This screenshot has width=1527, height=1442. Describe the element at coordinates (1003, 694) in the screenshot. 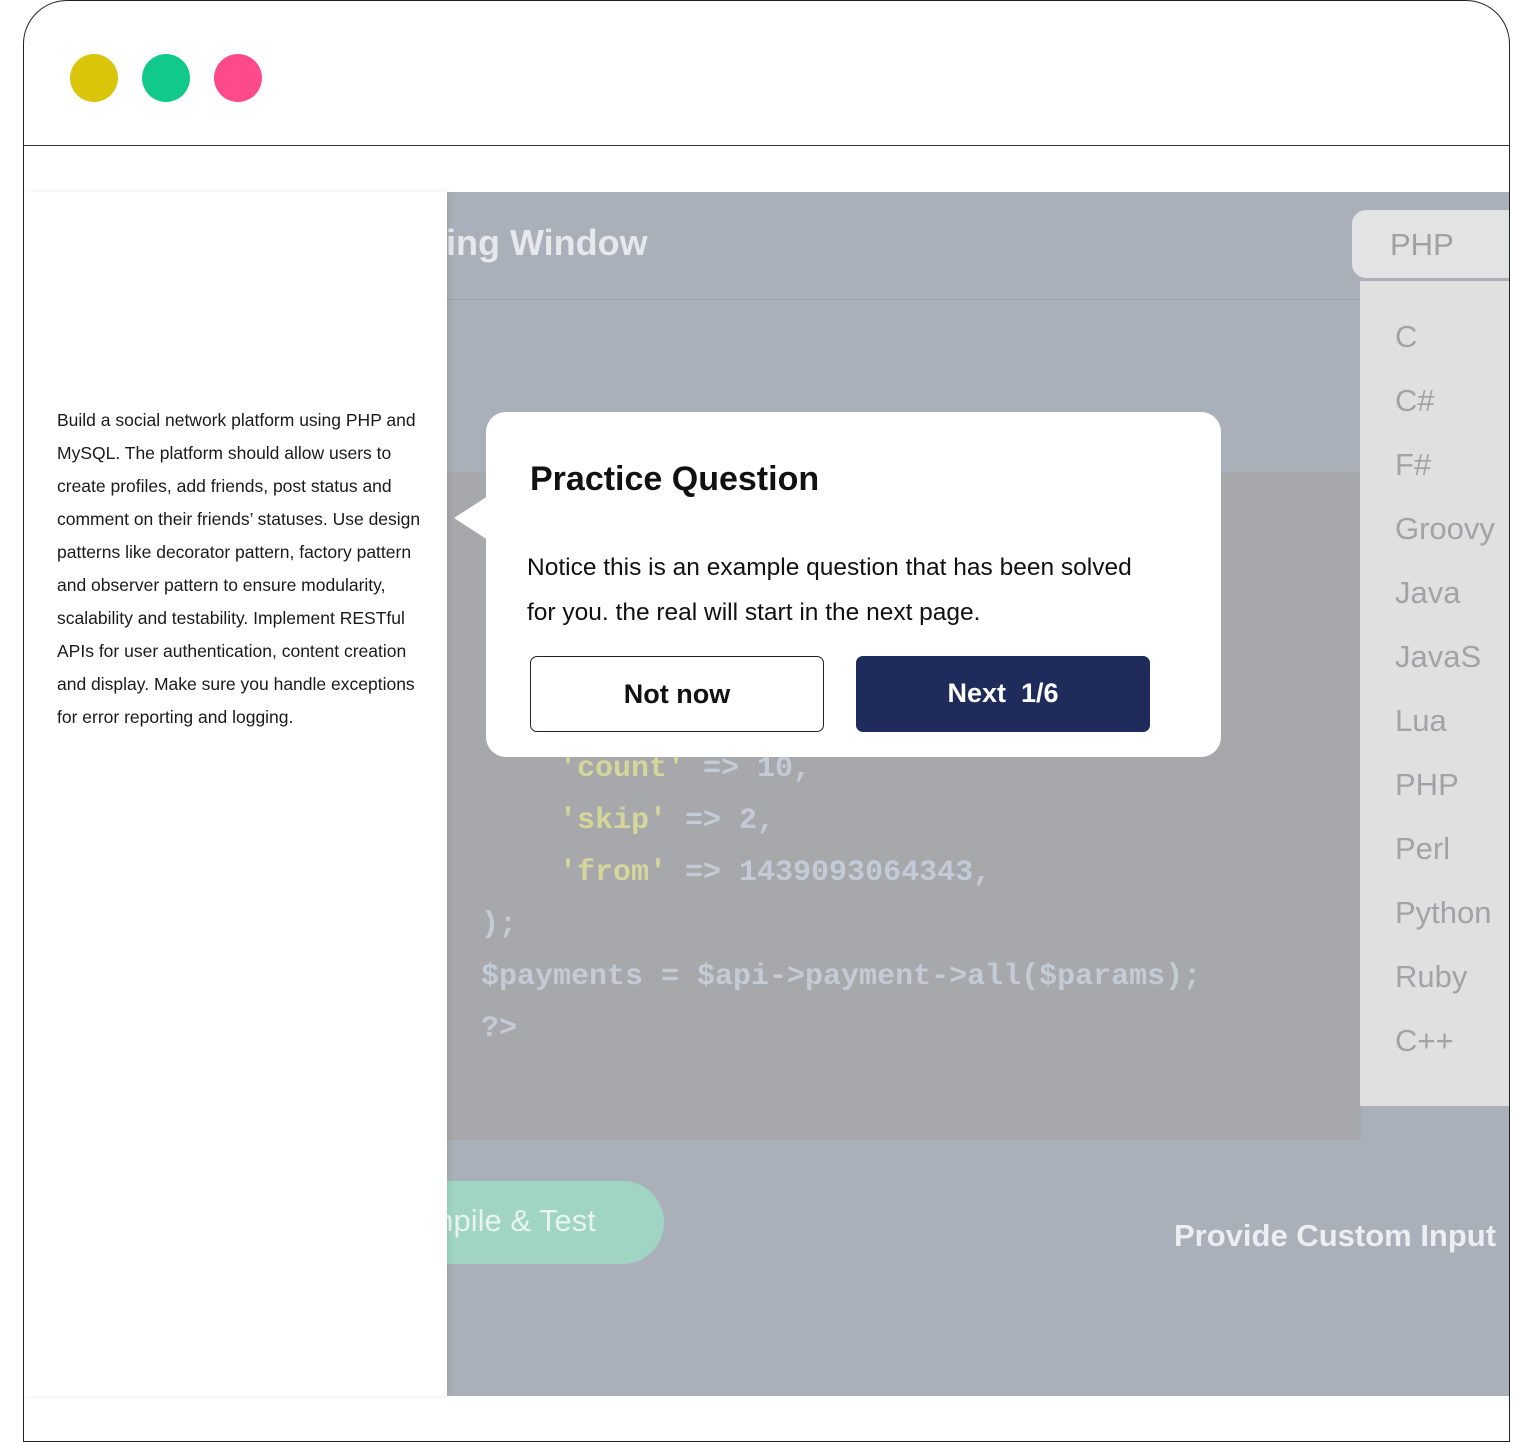

I see `next-button: Next 1/6` at that location.